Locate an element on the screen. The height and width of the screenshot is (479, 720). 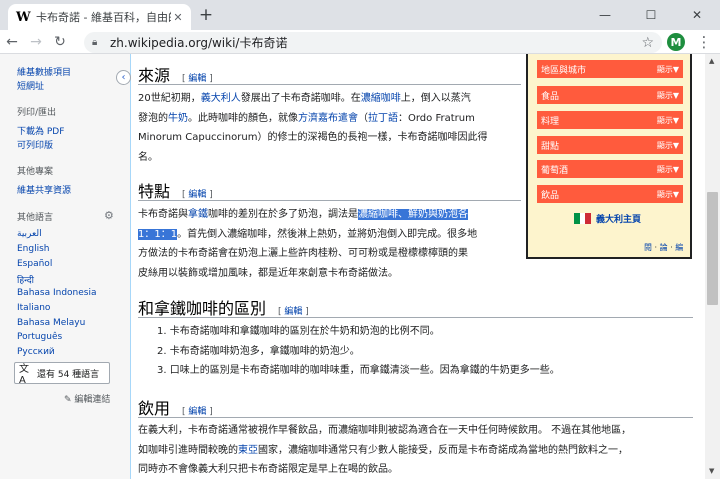
collapse-sidebar-chevron-left-icon: ‹ is located at coordinates (123, 77).